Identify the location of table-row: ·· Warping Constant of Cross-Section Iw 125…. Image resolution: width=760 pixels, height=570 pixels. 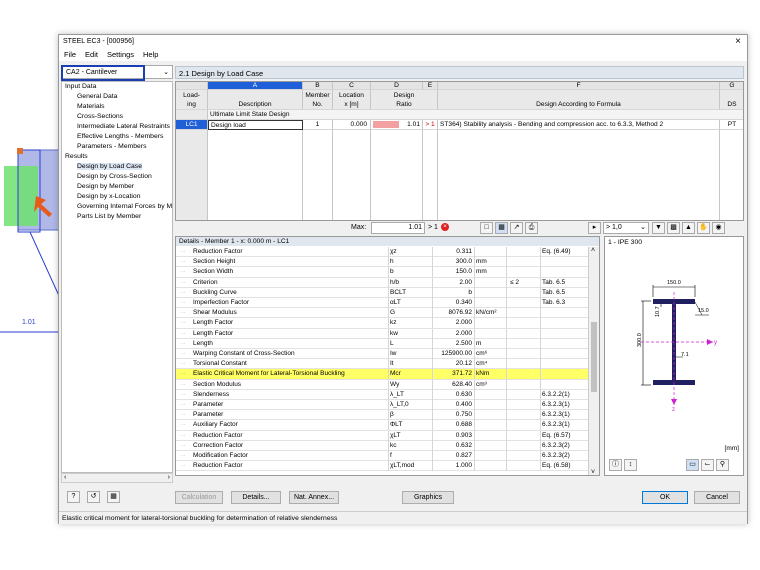
(382, 354).